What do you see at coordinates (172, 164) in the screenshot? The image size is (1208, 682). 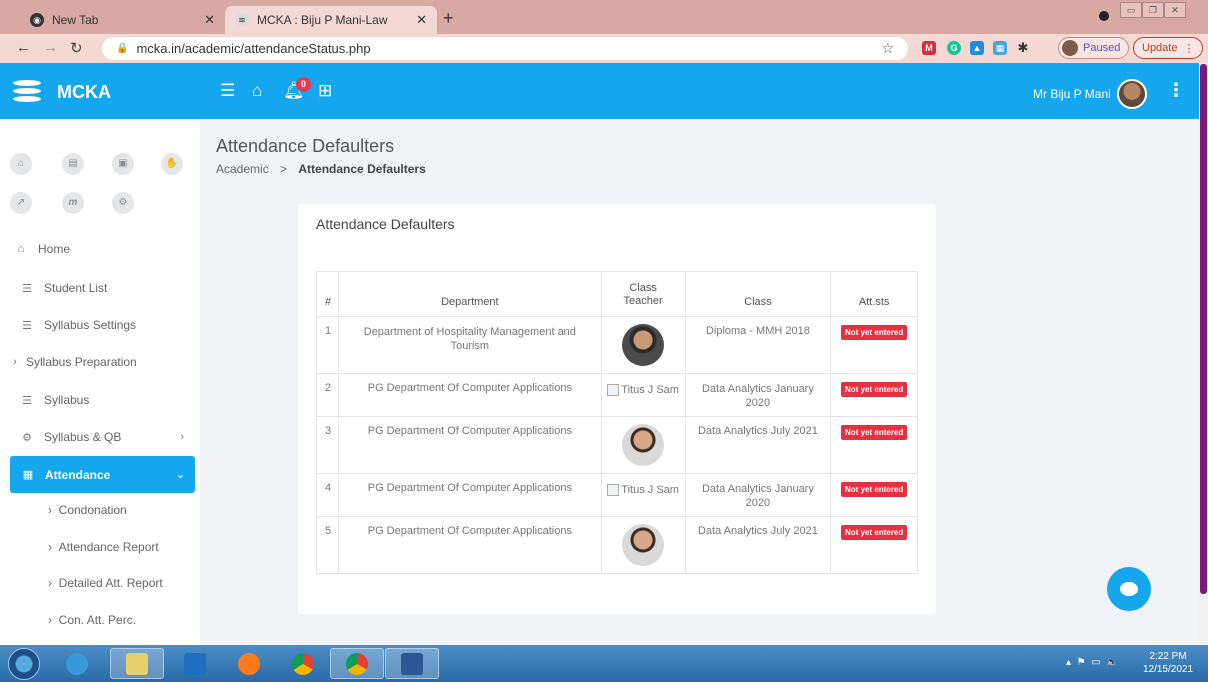 I see `handshake-icon: ✋` at bounding box center [172, 164].